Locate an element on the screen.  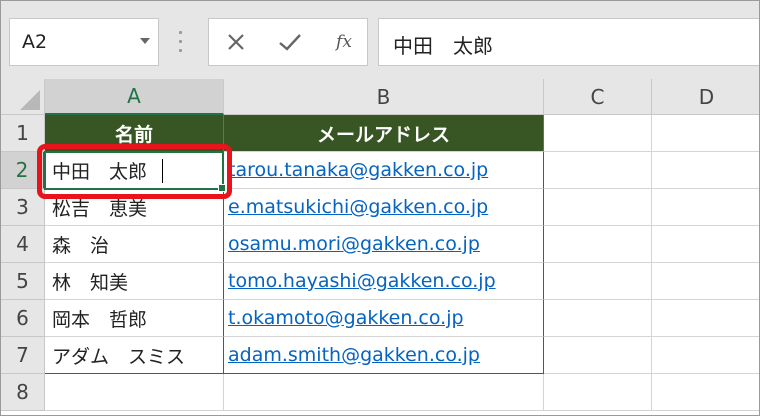
cell-d7 is located at coordinates (705, 355).